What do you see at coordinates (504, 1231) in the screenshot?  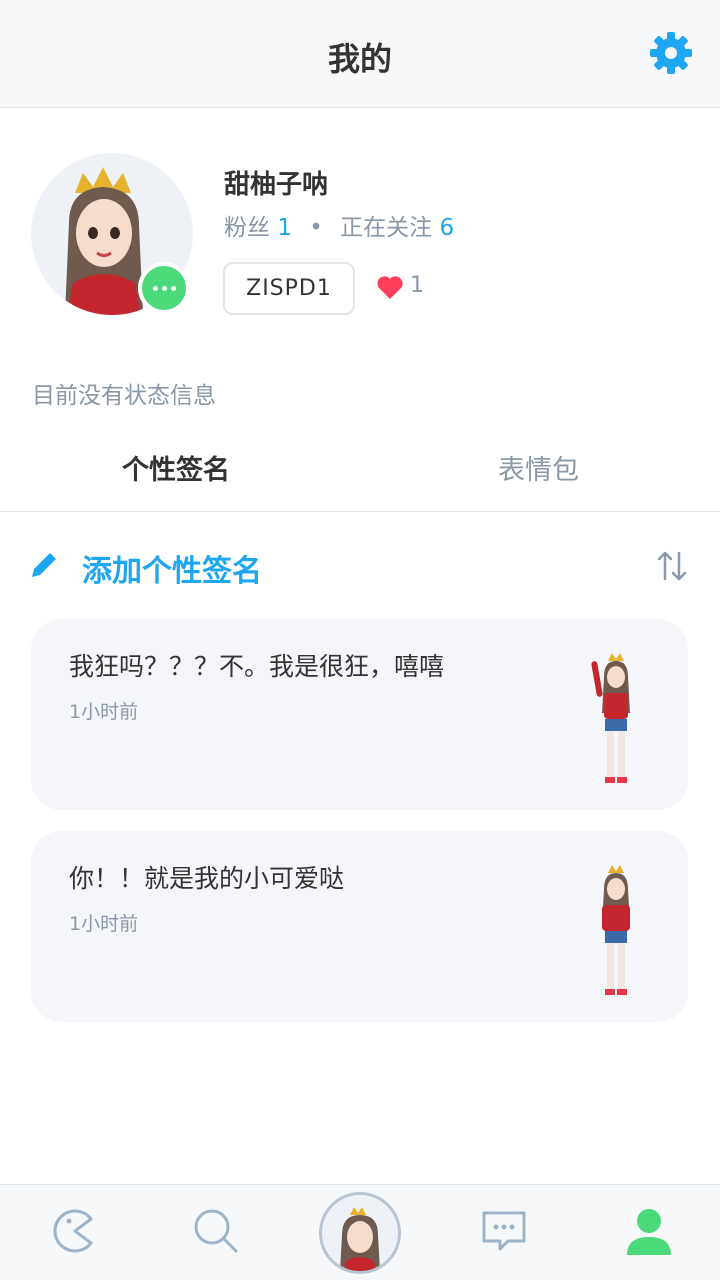 I see `chat-icon` at bounding box center [504, 1231].